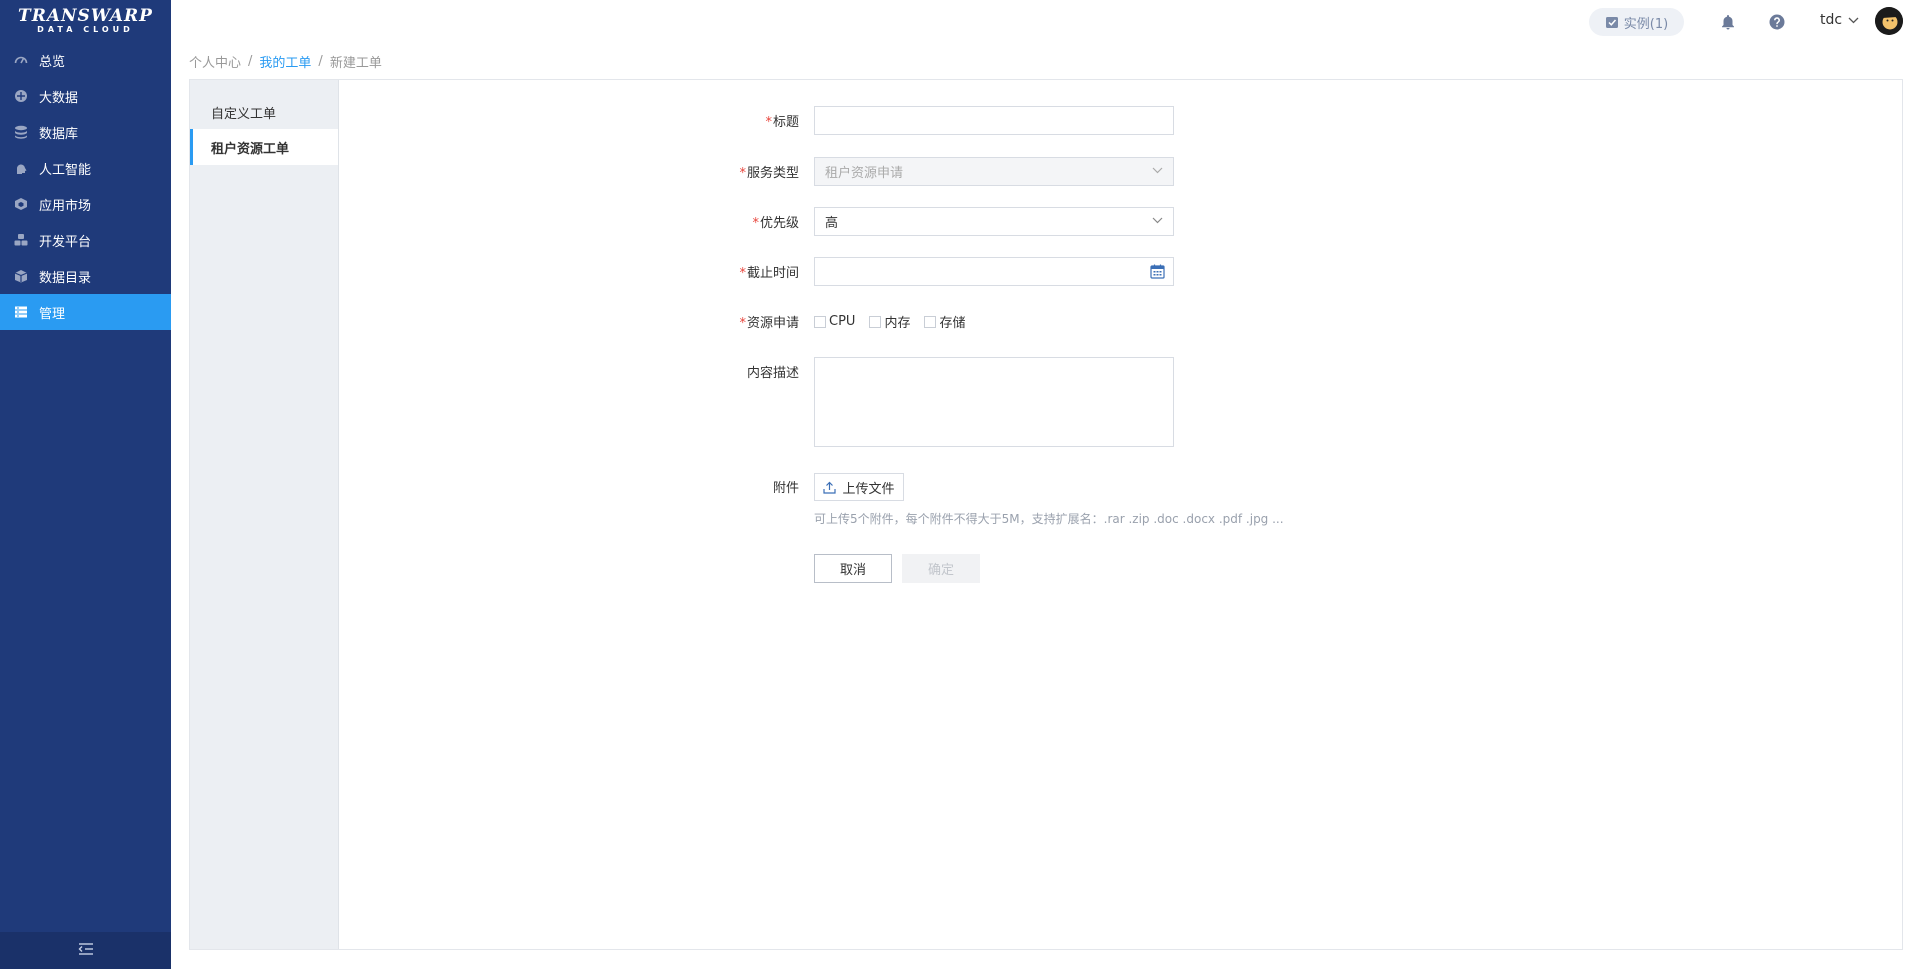  I want to click on breadcrumb-my-tickets: 我的工单, so click(285, 61).